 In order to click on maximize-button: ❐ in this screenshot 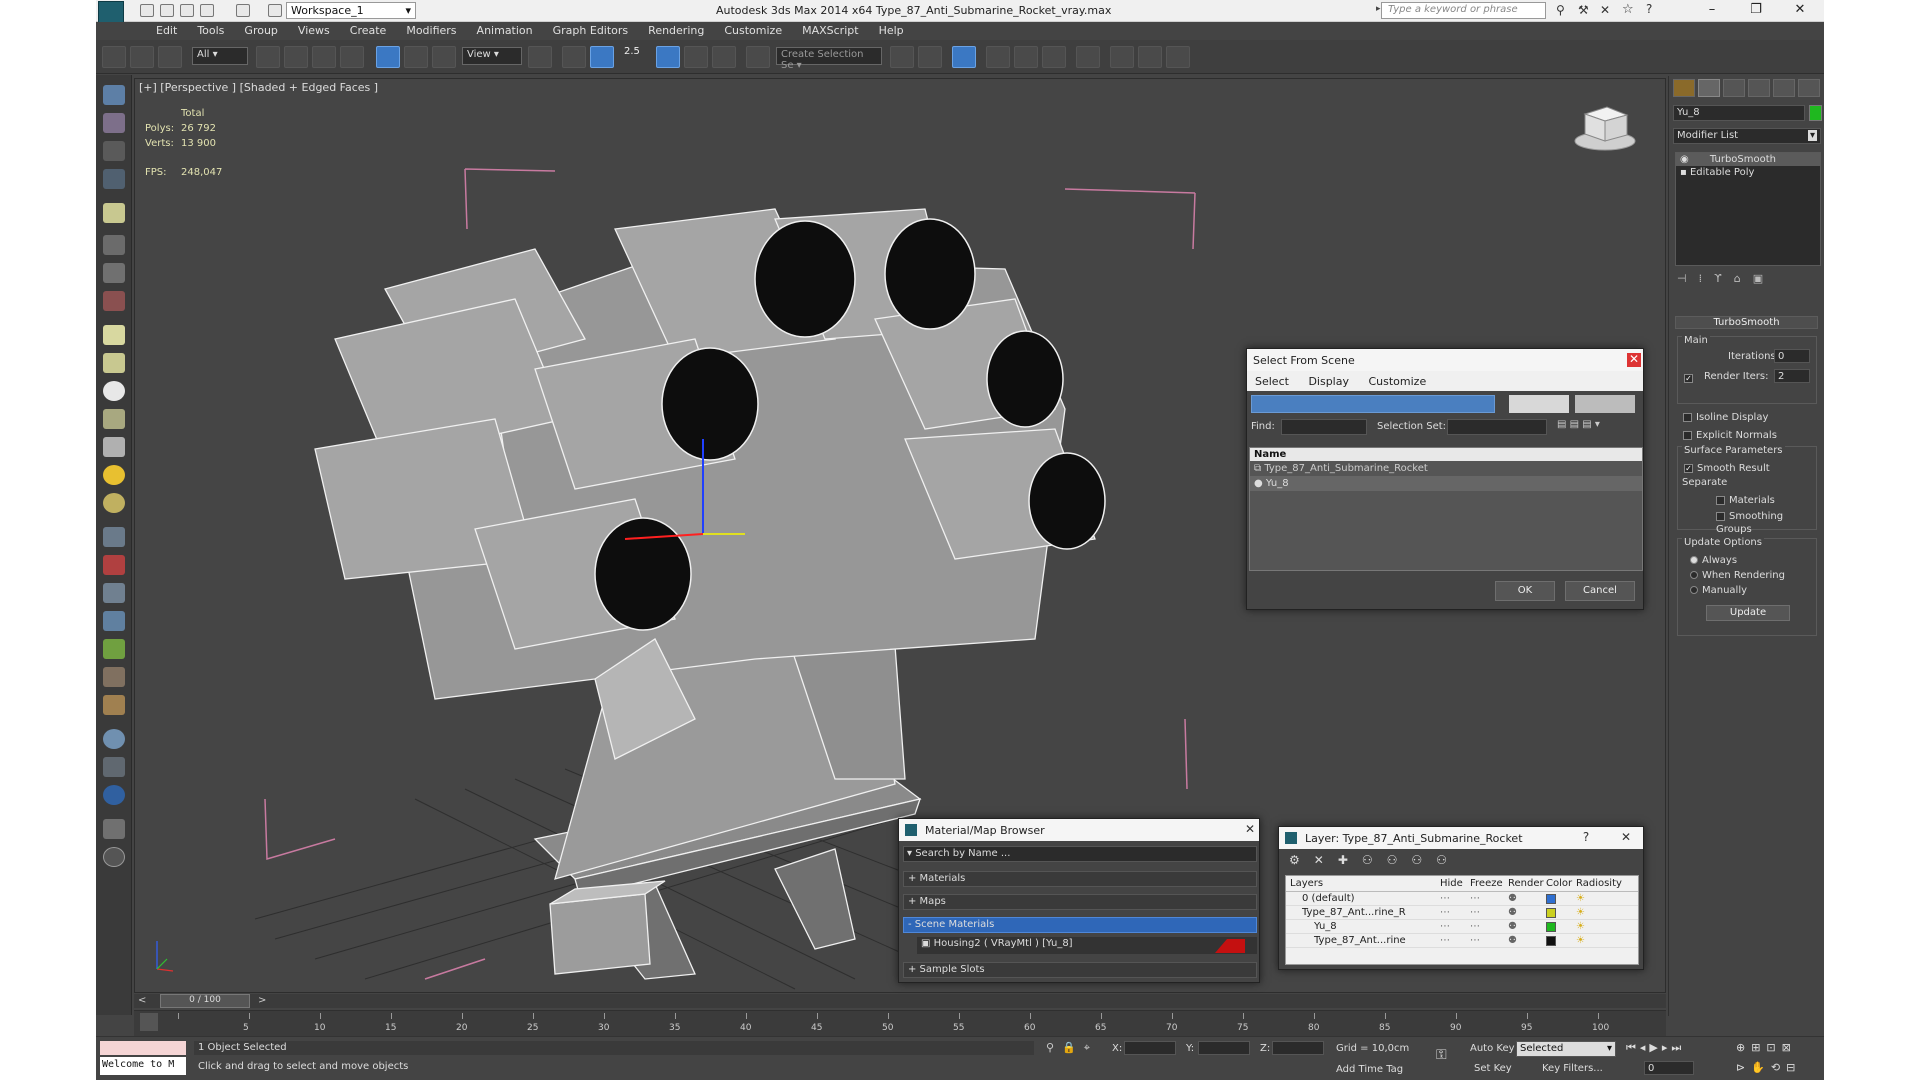, I will do `click(1756, 11)`.